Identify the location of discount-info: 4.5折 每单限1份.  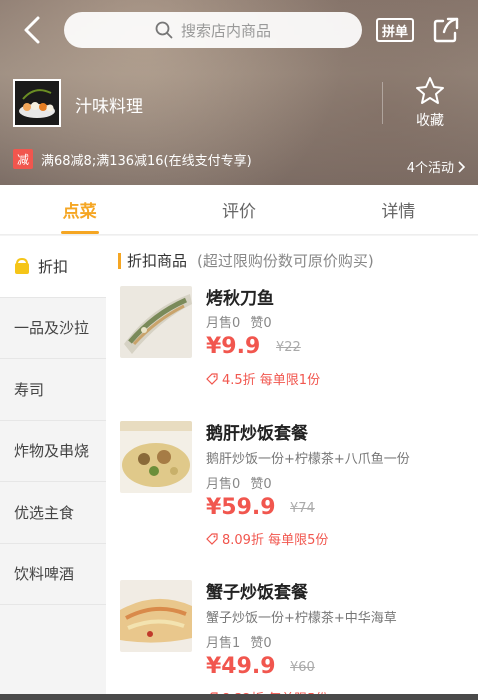
(263, 378).